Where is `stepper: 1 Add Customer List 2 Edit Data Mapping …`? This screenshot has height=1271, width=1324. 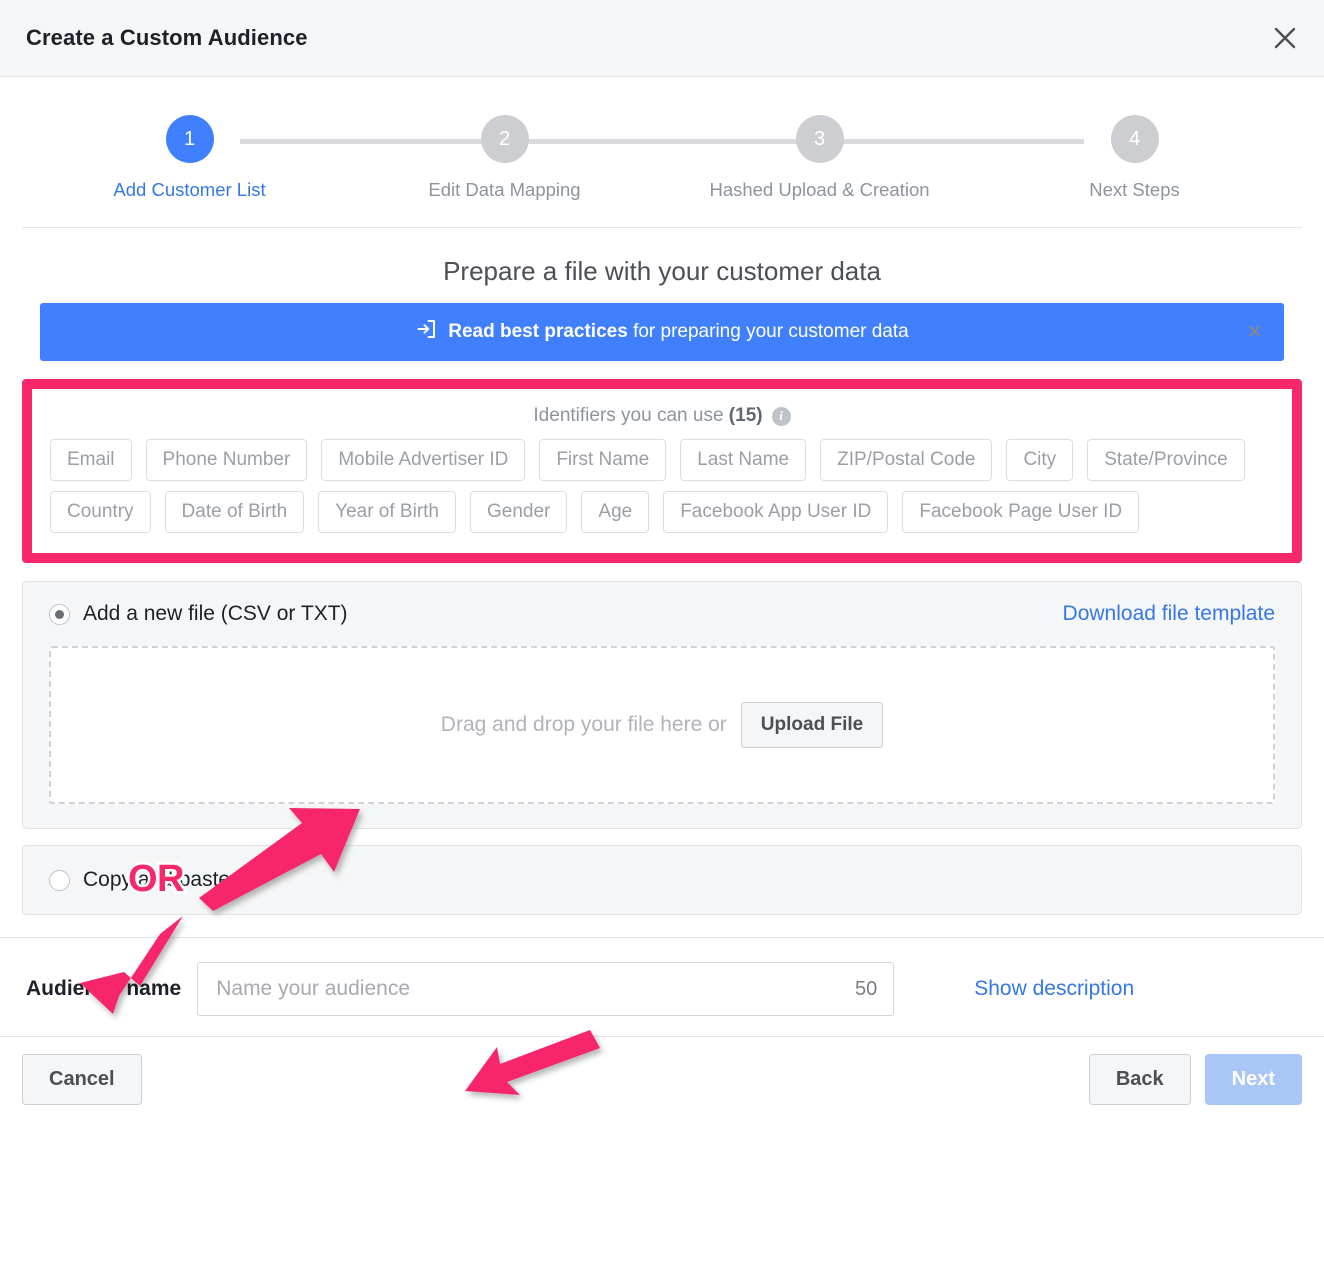
stepper: 1 Add Customer List 2 Edit Data Mapping … is located at coordinates (662, 152).